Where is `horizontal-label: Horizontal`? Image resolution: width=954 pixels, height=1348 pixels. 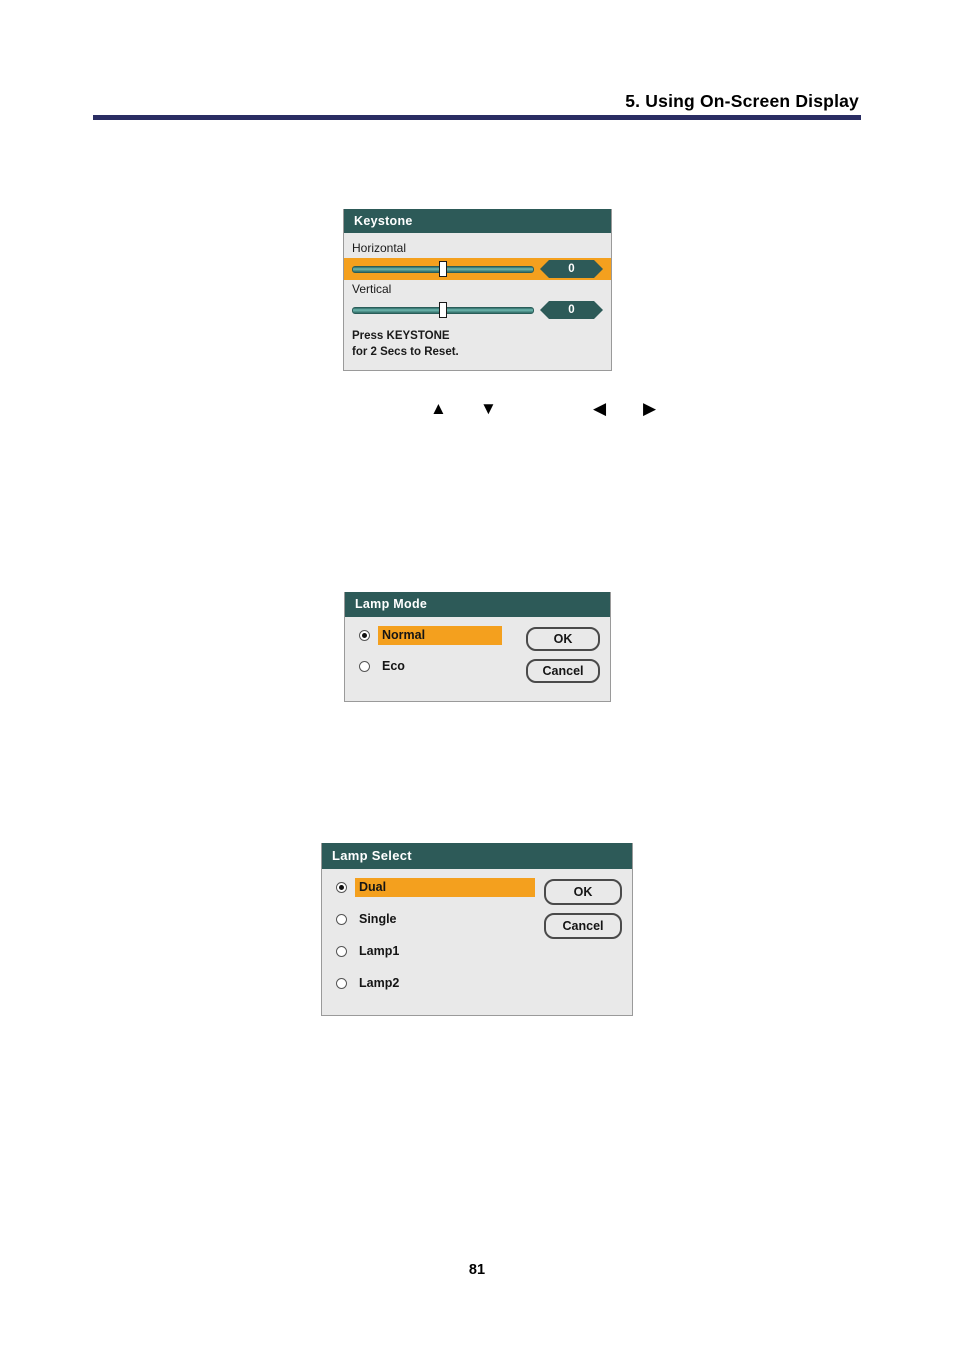
horizontal-label: Horizontal is located at coordinates (379, 248).